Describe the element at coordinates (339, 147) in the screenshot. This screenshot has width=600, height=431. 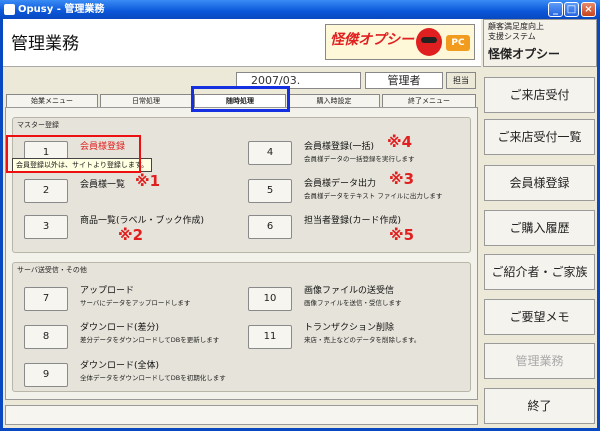
I see `bulk-registration-label: 会員様登録(一括)` at that location.